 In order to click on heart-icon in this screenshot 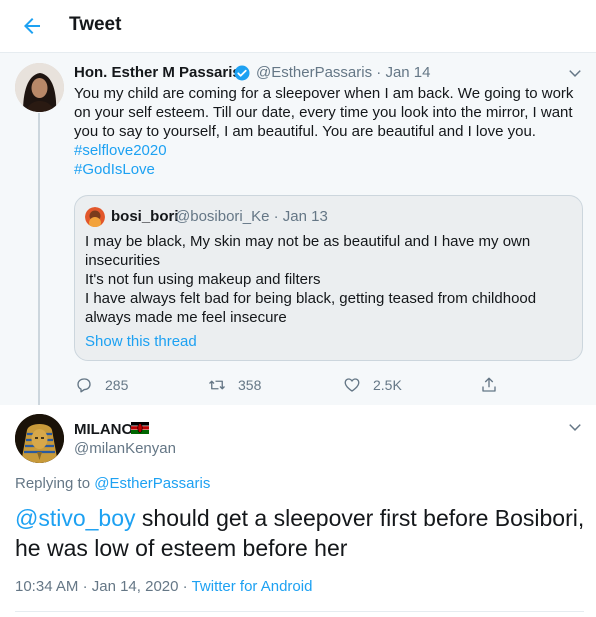, I will do `click(352, 385)`.